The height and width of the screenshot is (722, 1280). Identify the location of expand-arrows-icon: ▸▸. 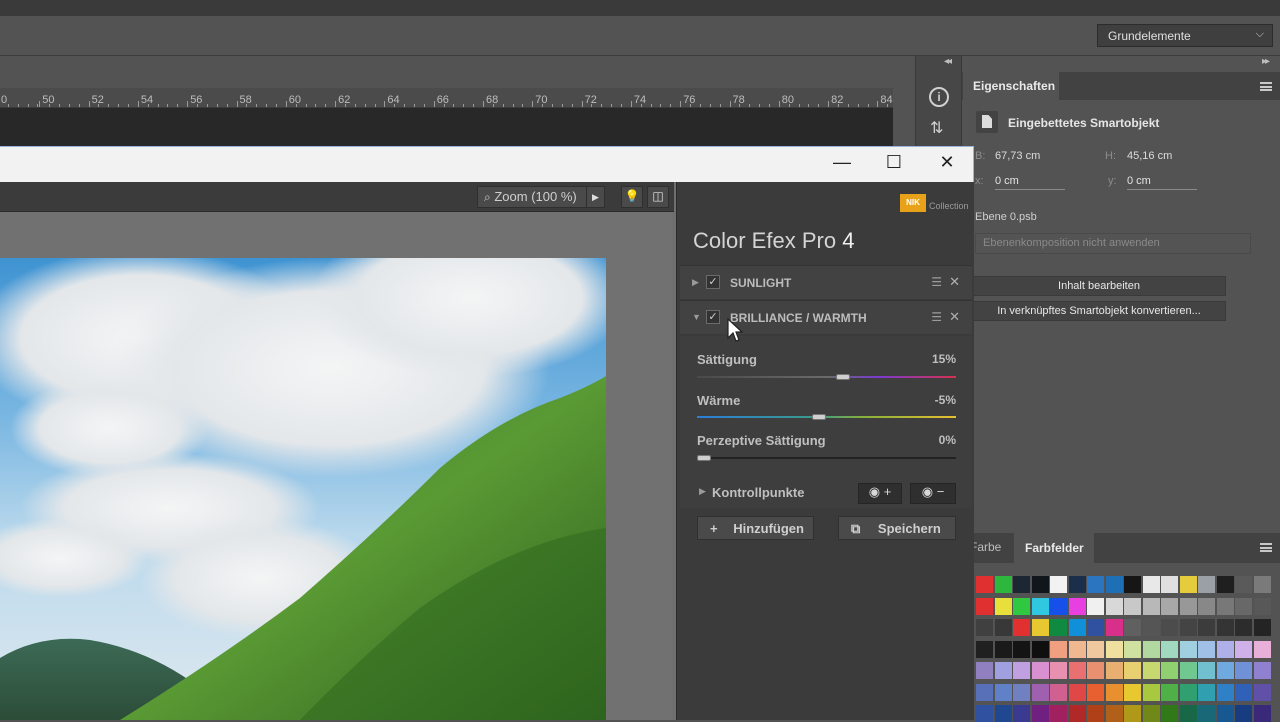
(1266, 61).